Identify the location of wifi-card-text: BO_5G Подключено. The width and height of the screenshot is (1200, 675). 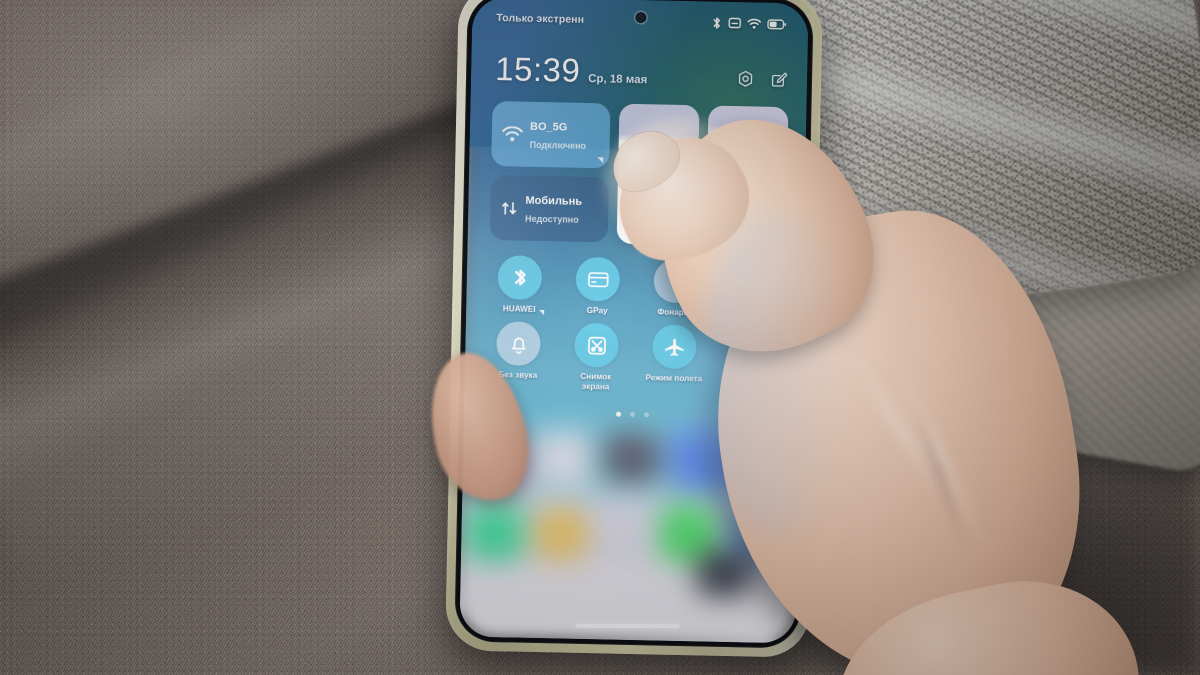
(565, 134).